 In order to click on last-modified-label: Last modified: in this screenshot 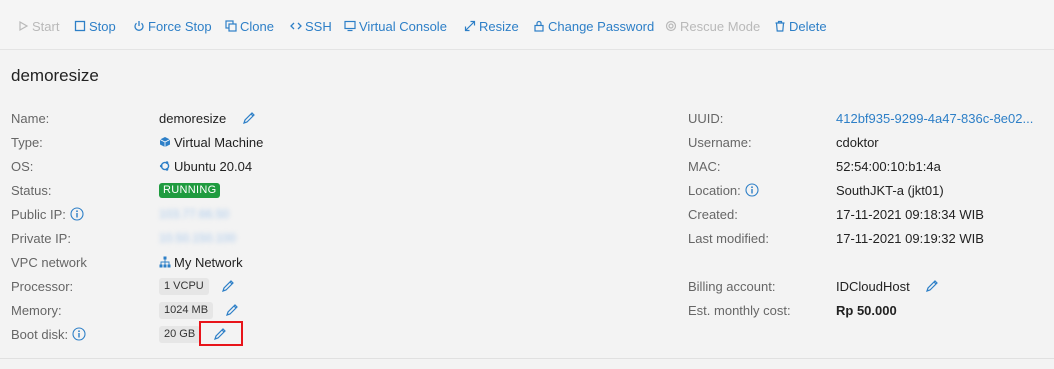, I will do `click(728, 238)`.